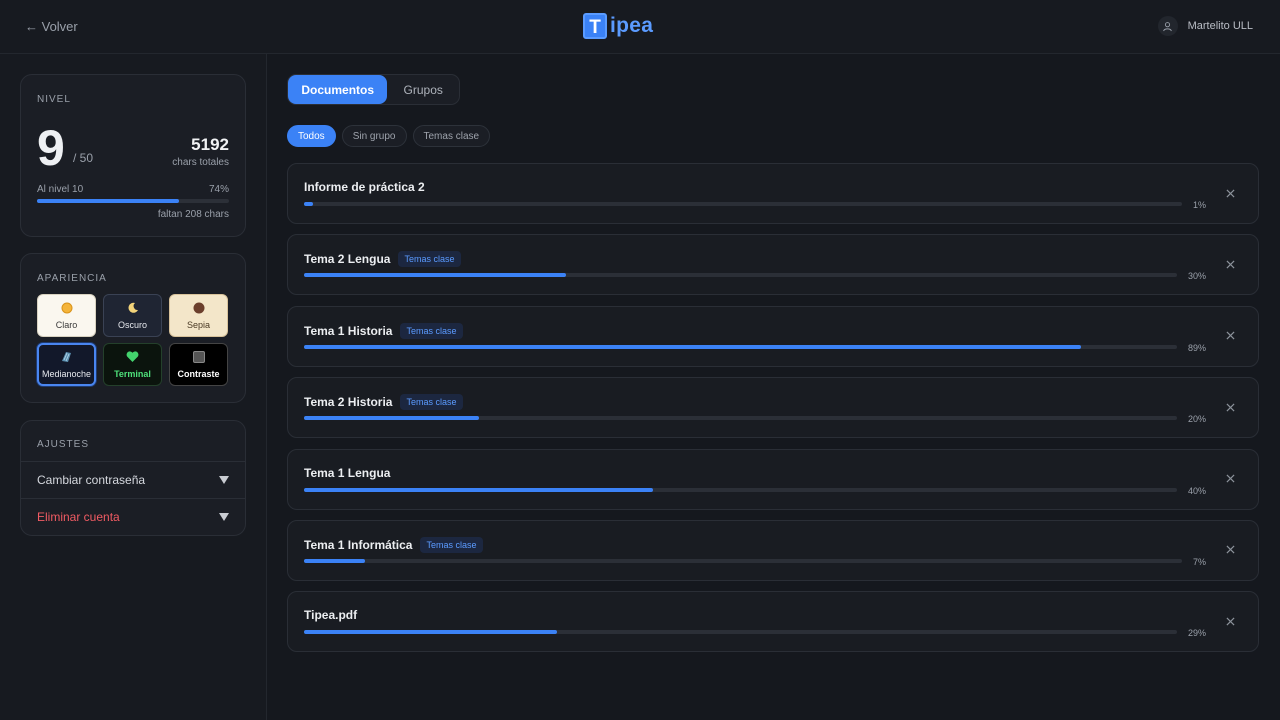 Image resolution: width=1280 pixels, height=720 pixels. I want to click on theme-medianoche-button: Medianoche, so click(66, 364).